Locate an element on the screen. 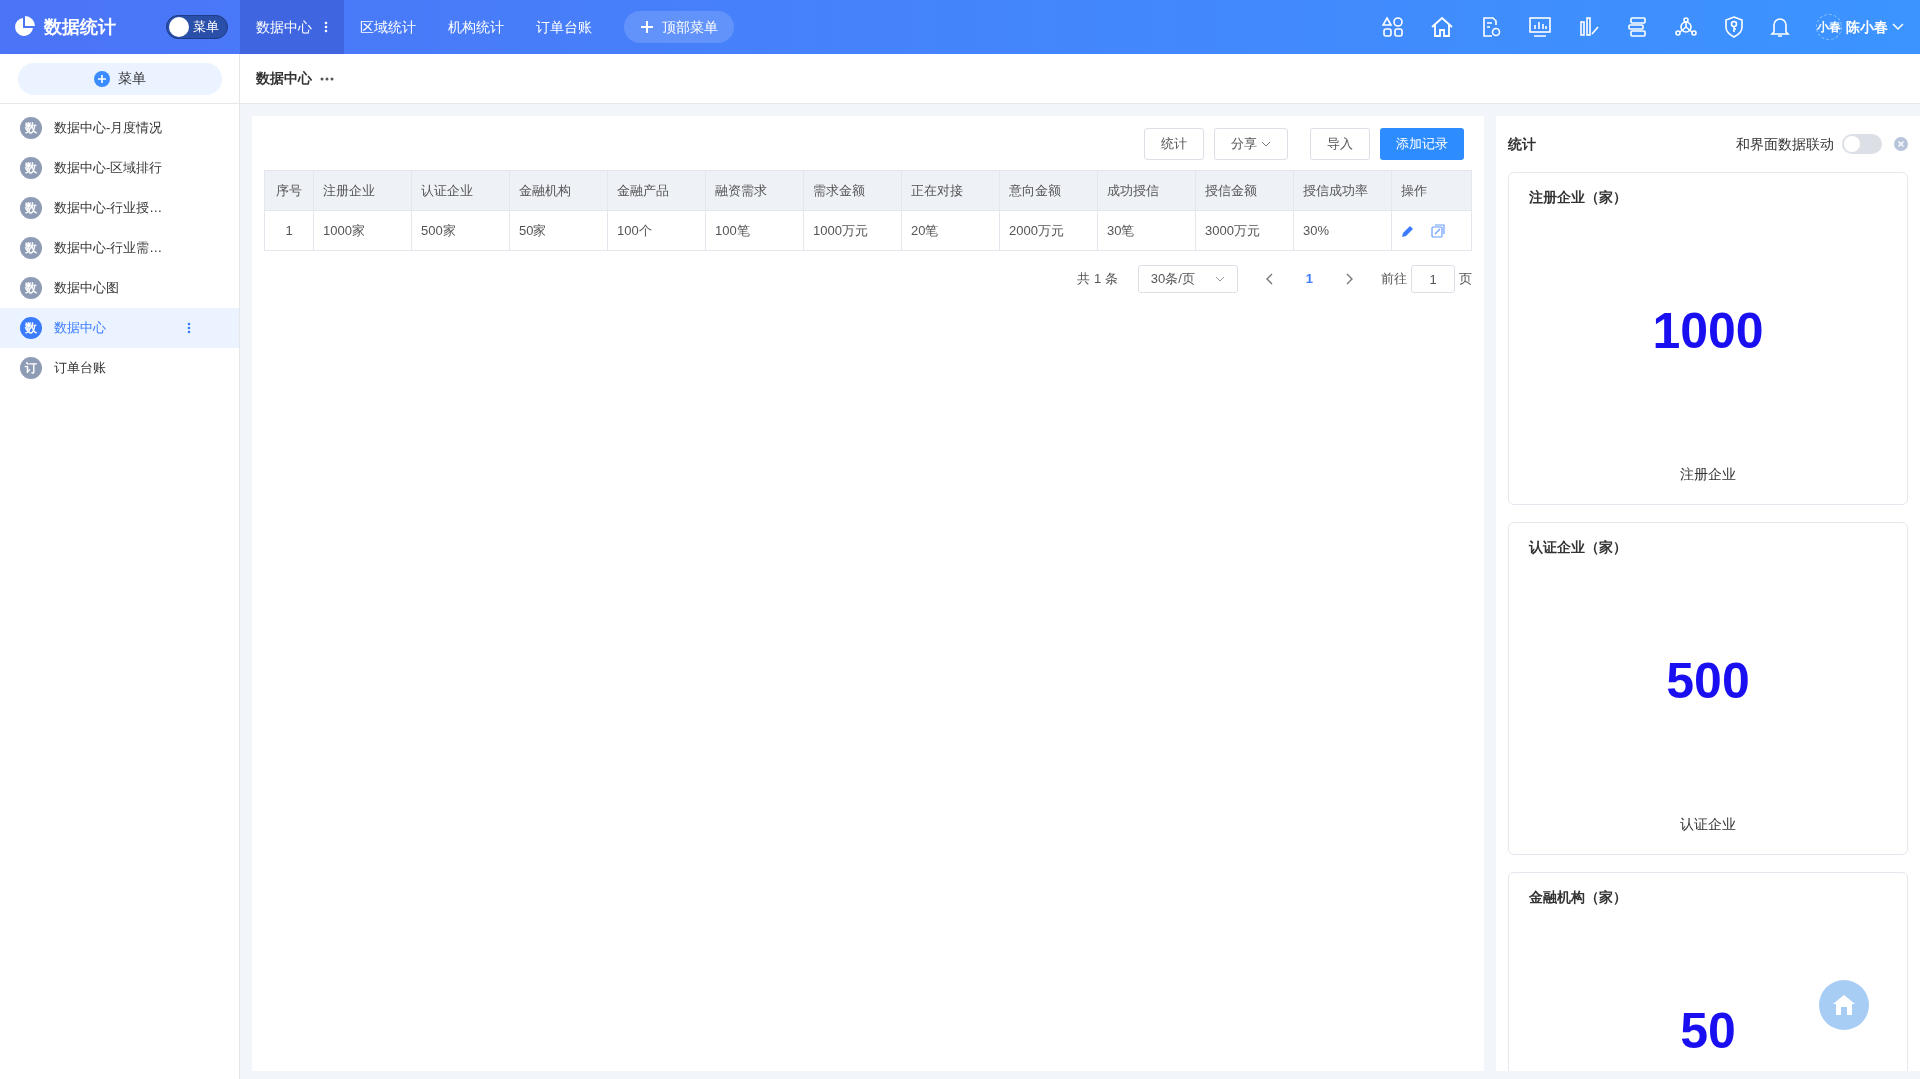 The width and height of the screenshot is (1920, 1079). toolbar-button: 导入 is located at coordinates (1340, 144).